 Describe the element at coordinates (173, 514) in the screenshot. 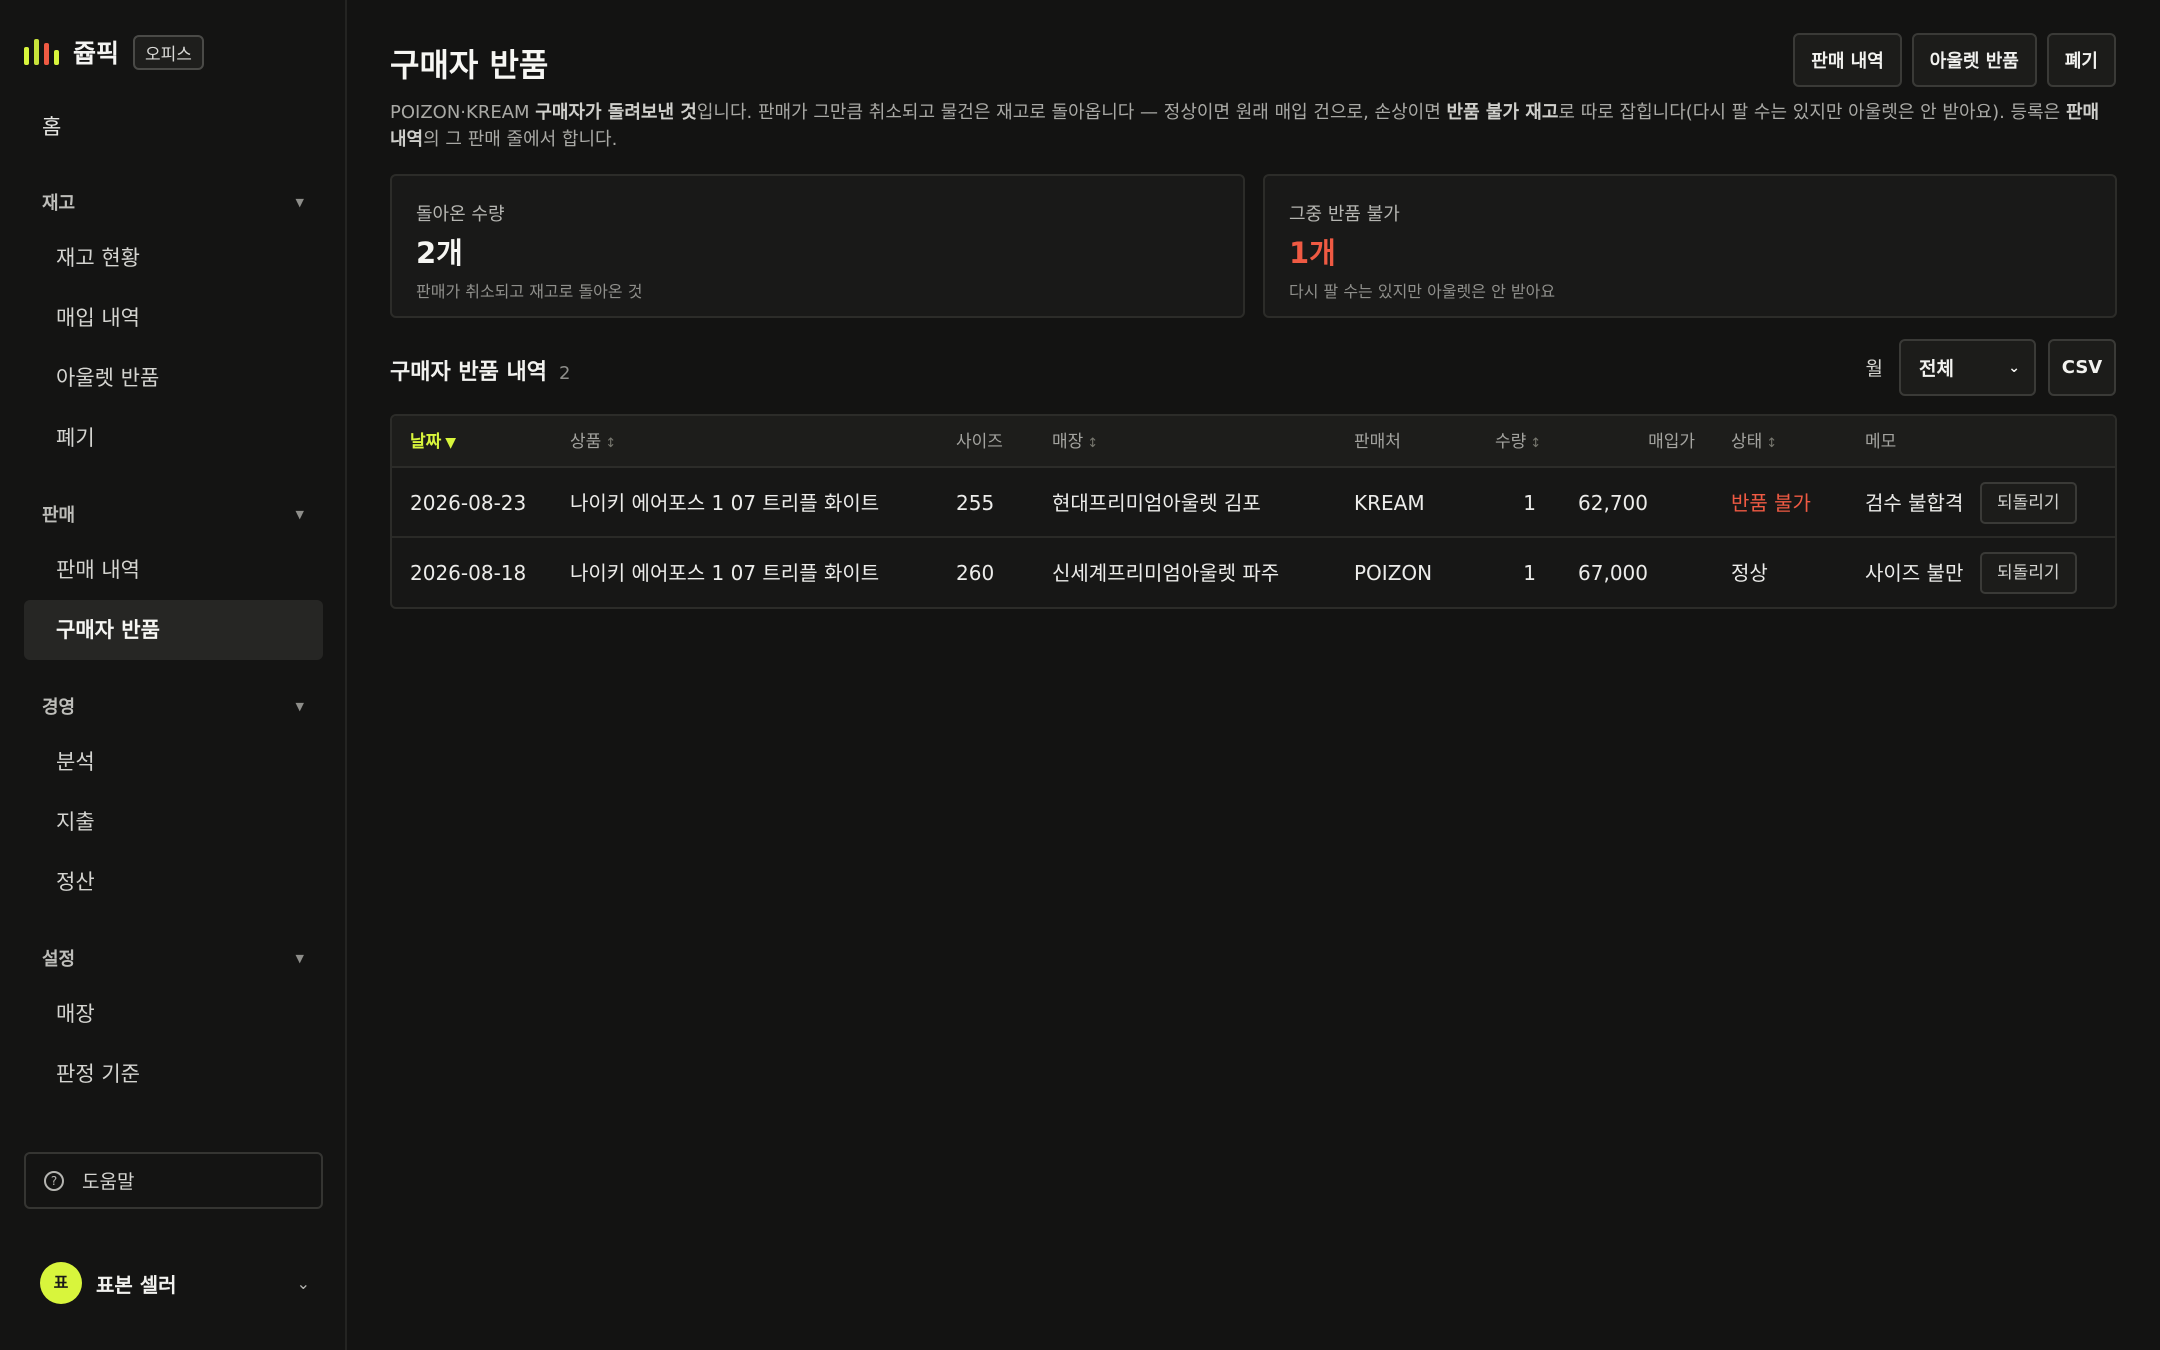

I see `sidebar-section-sales: 판매 ▼` at that location.